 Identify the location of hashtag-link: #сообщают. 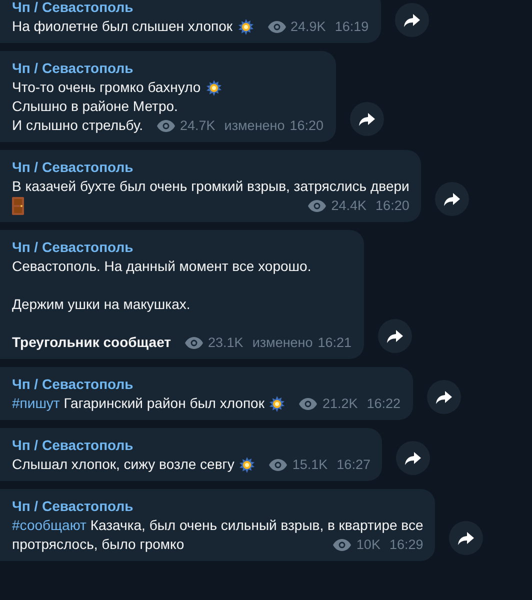
(49, 525).